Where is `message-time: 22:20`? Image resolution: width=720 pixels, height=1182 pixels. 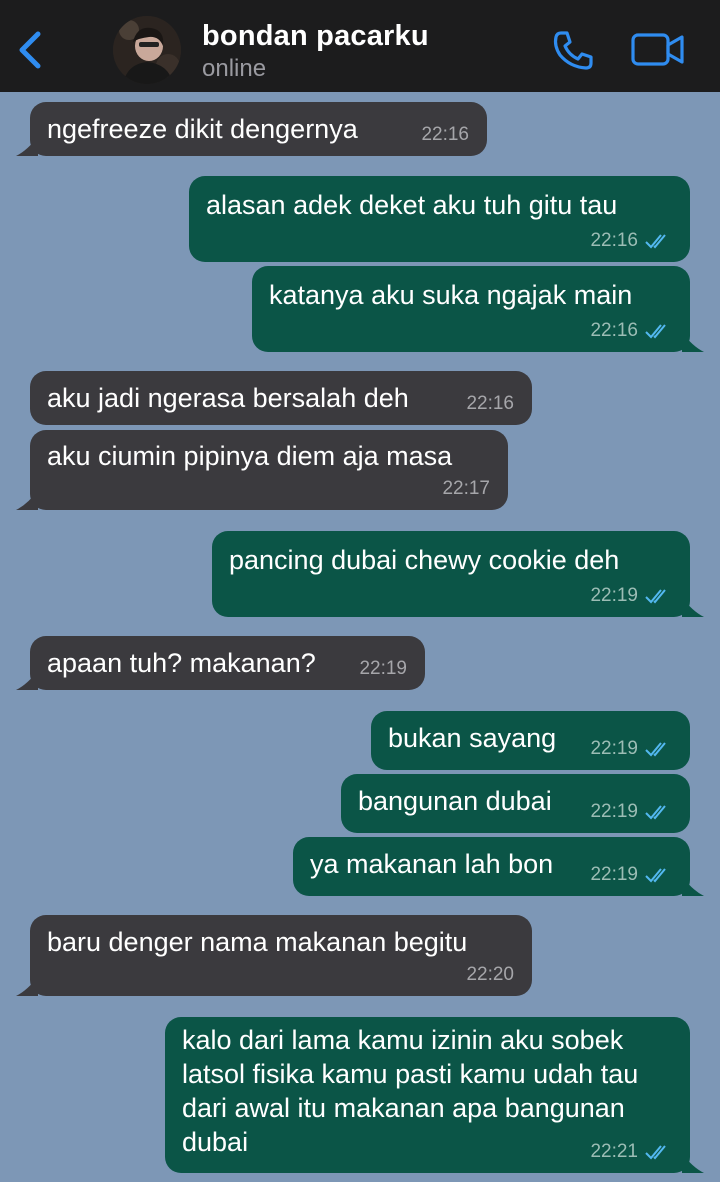 message-time: 22:20 is located at coordinates (490, 974).